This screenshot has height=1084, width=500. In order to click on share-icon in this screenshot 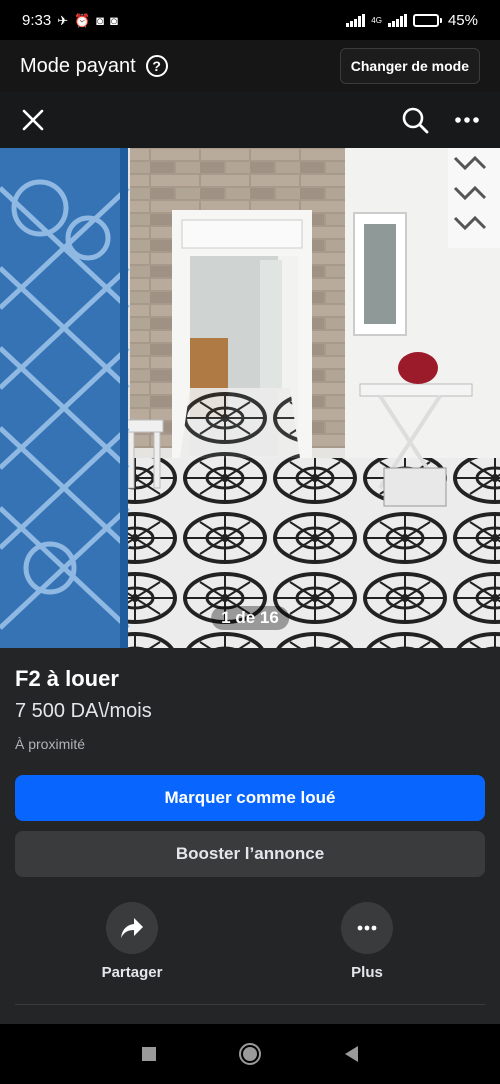, I will do `click(132, 928)`.